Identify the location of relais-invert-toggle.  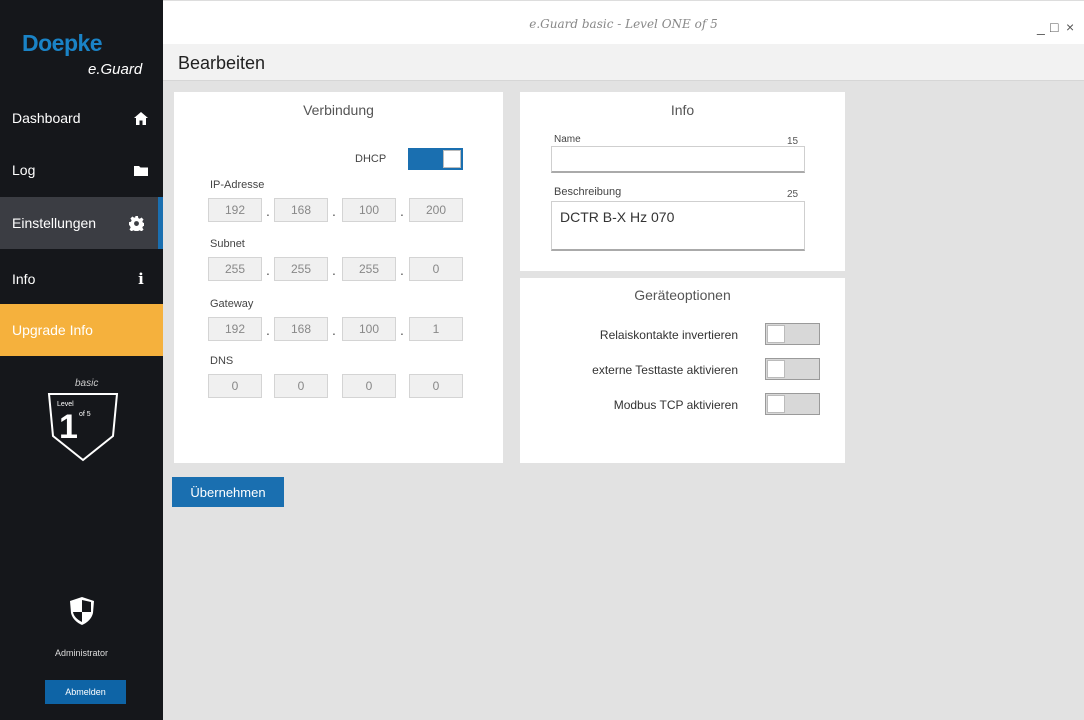
(792, 334).